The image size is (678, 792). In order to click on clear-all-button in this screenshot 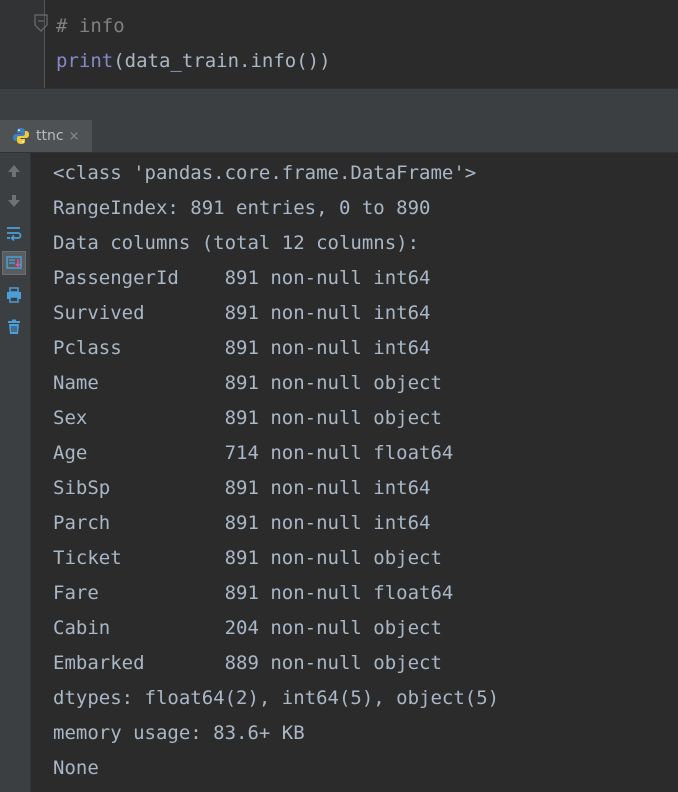, I will do `click(14, 327)`.